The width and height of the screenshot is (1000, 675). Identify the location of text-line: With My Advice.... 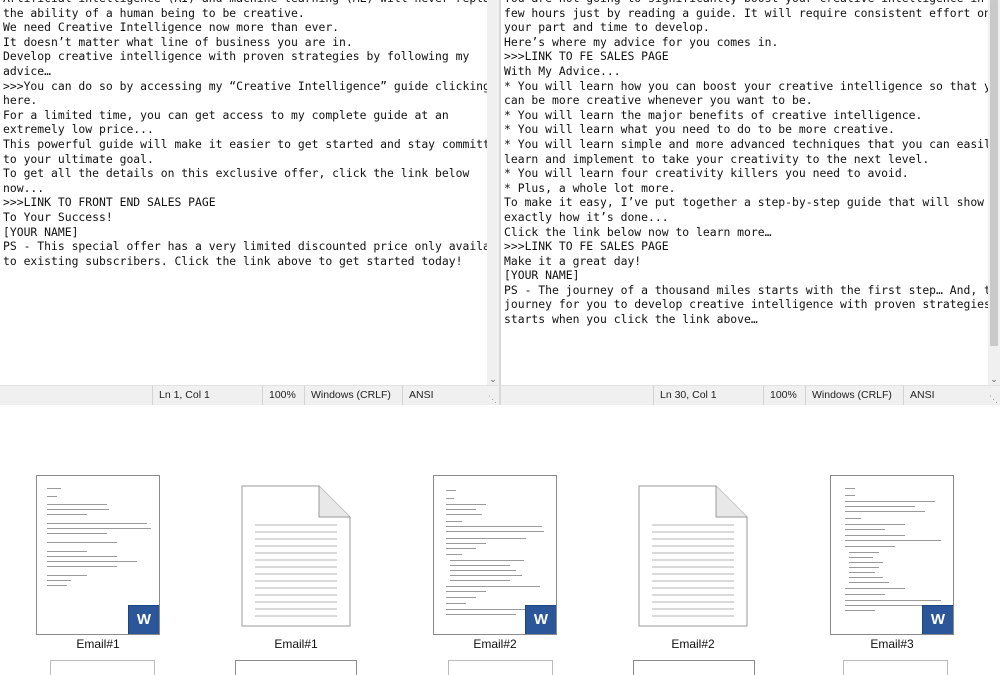
(562, 70).